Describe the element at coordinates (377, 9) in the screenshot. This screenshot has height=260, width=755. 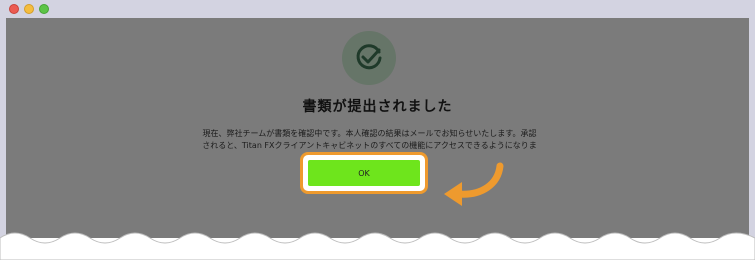
I see `window-titlebar` at that location.